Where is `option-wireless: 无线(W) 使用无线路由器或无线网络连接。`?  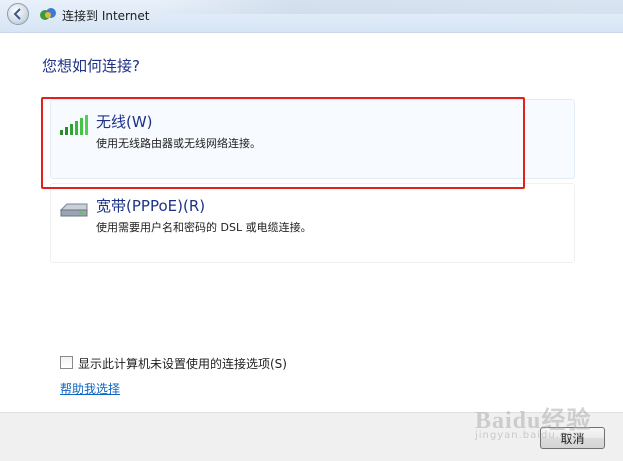
option-wireless: 无线(W) 使用无线路由器或无线网络连接。 is located at coordinates (312, 139).